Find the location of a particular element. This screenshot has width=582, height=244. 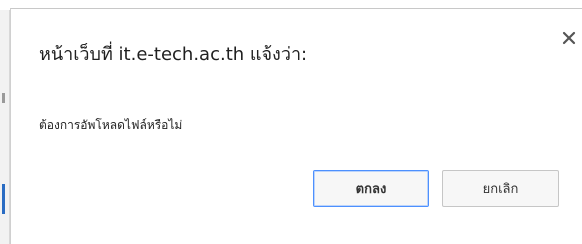

ok-button: ตกลง is located at coordinates (371, 188).